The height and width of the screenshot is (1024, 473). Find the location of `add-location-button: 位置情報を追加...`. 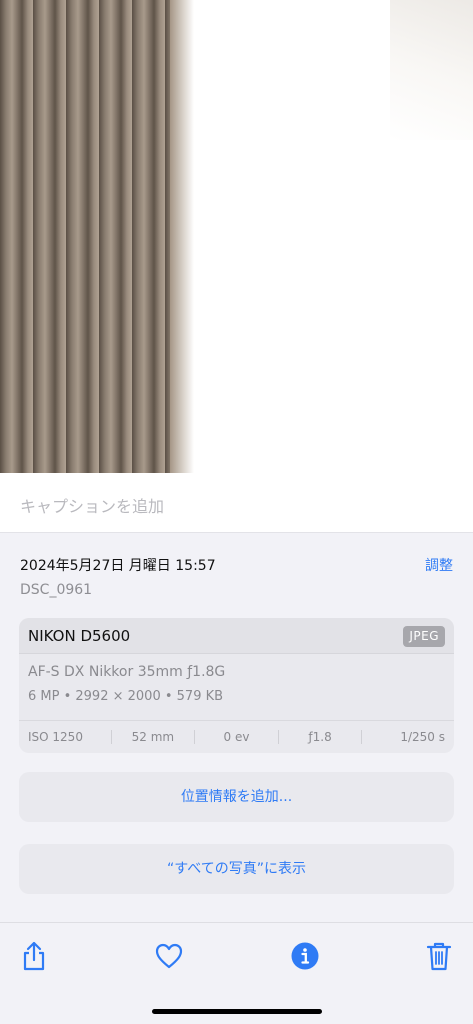

add-location-button: 位置情報を追加... is located at coordinates (236, 797).